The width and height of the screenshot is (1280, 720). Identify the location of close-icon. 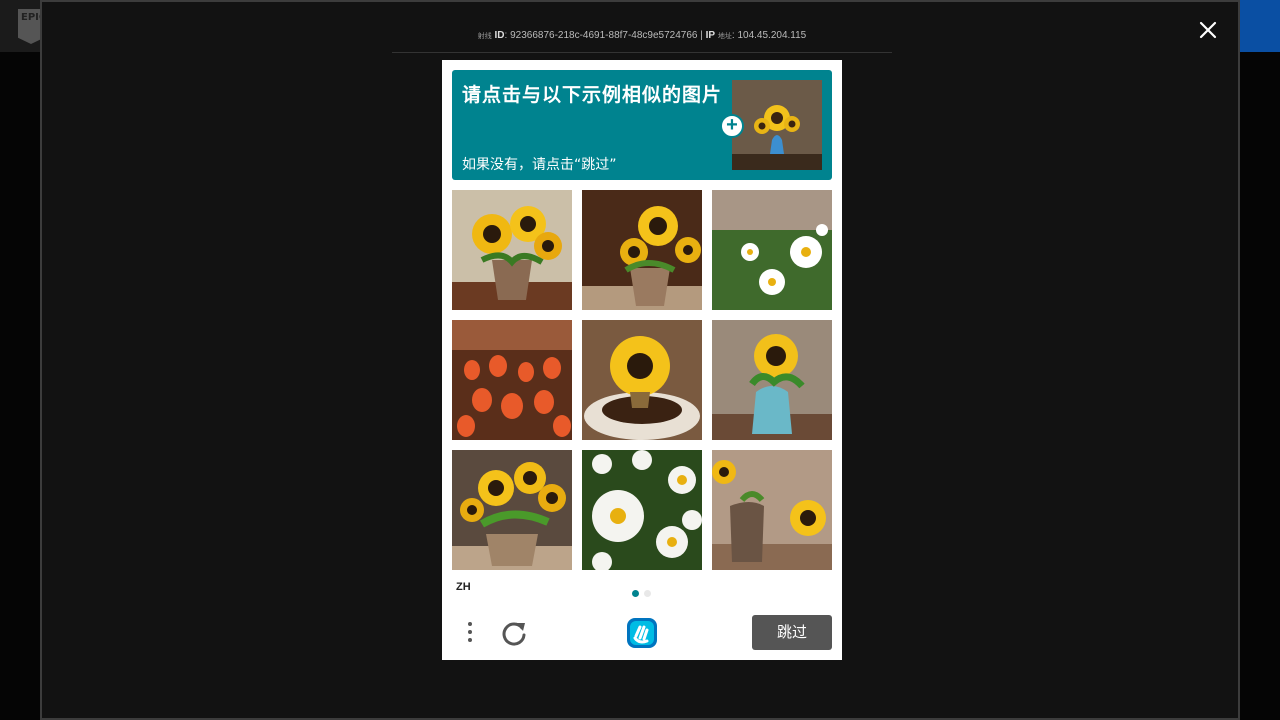
(1208, 30).